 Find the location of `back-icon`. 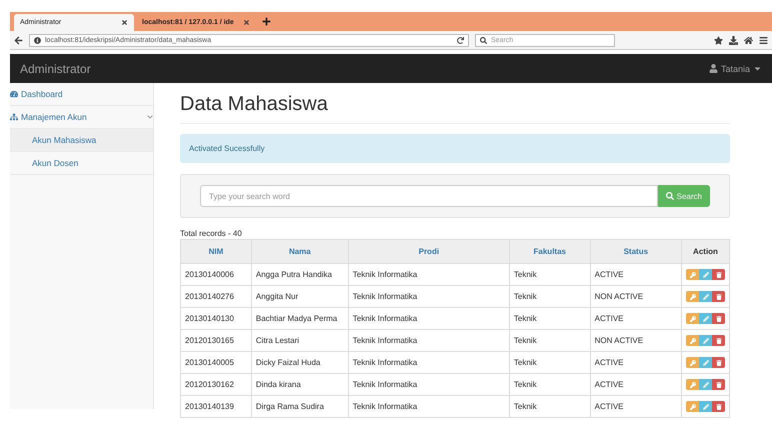

back-icon is located at coordinates (18, 40).